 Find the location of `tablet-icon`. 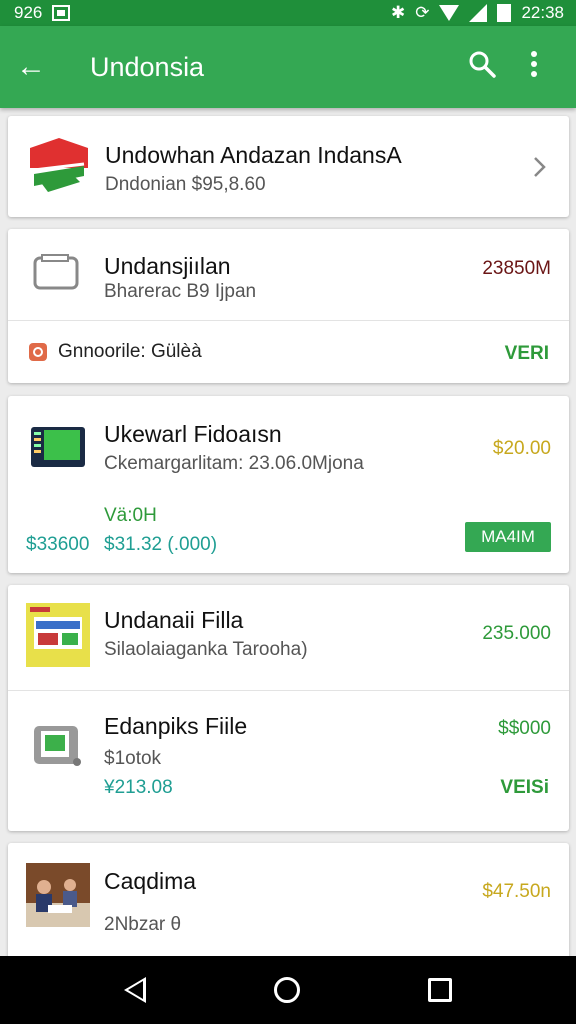

tablet-icon is located at coordinates (58, 447).